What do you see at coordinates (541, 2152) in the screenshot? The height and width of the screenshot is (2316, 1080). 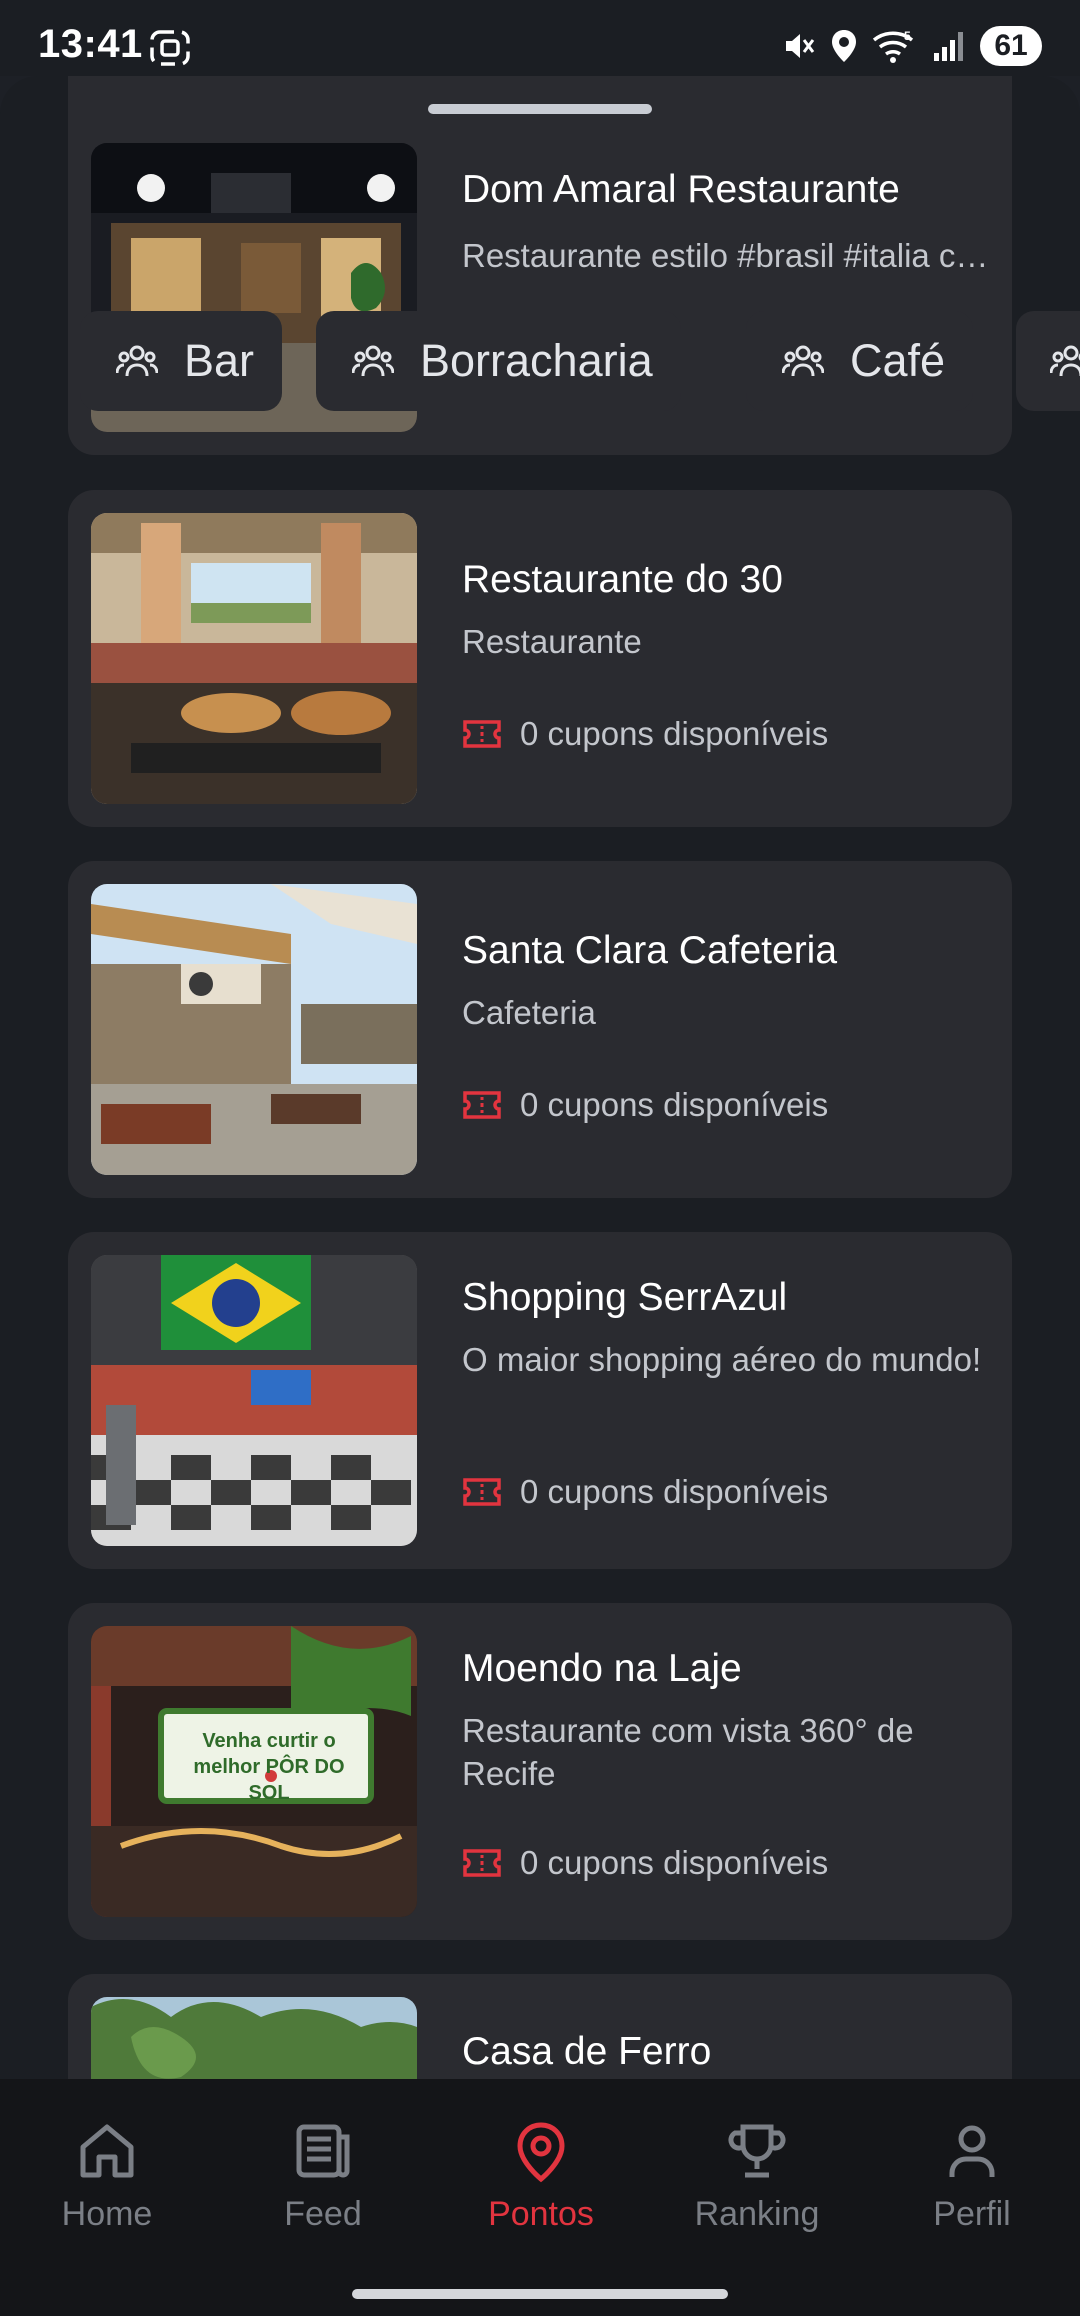 I see `location-pin-icon` at bounding box center [541, 2152].